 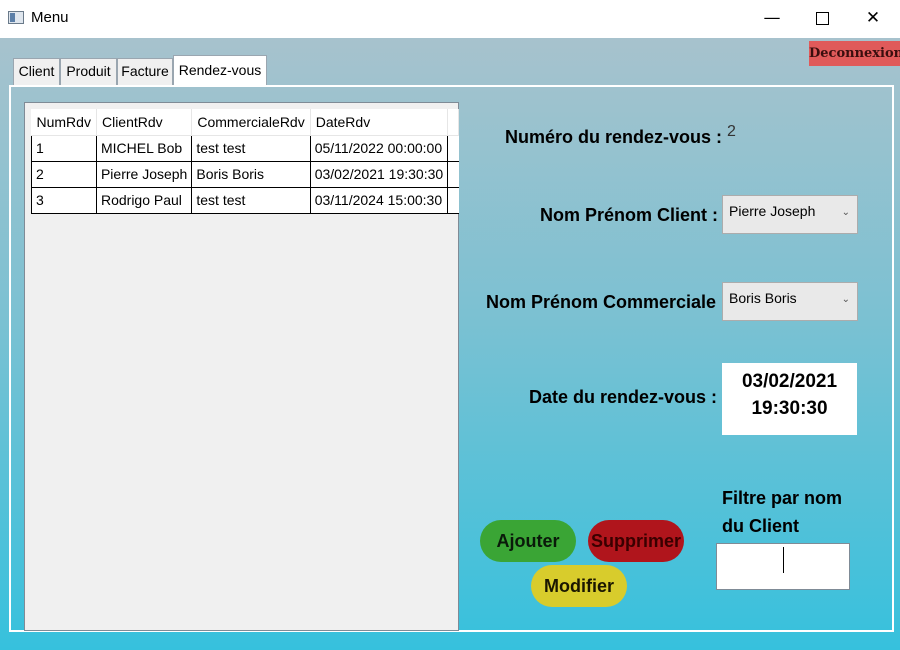 I want to click on grid-header-row: NumRdv ClientRdv CommercialeRdv DateRdv, so click(x=245, y=122).